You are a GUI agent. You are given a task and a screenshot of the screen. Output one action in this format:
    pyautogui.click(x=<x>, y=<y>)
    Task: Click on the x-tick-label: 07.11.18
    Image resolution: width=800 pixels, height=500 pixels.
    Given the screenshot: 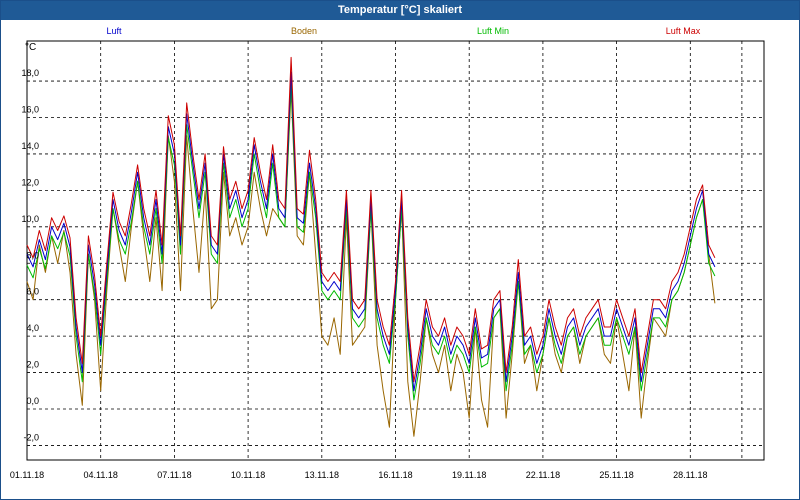 What is the action you would take?
    pyautogui.click(x=174, y=475)
    